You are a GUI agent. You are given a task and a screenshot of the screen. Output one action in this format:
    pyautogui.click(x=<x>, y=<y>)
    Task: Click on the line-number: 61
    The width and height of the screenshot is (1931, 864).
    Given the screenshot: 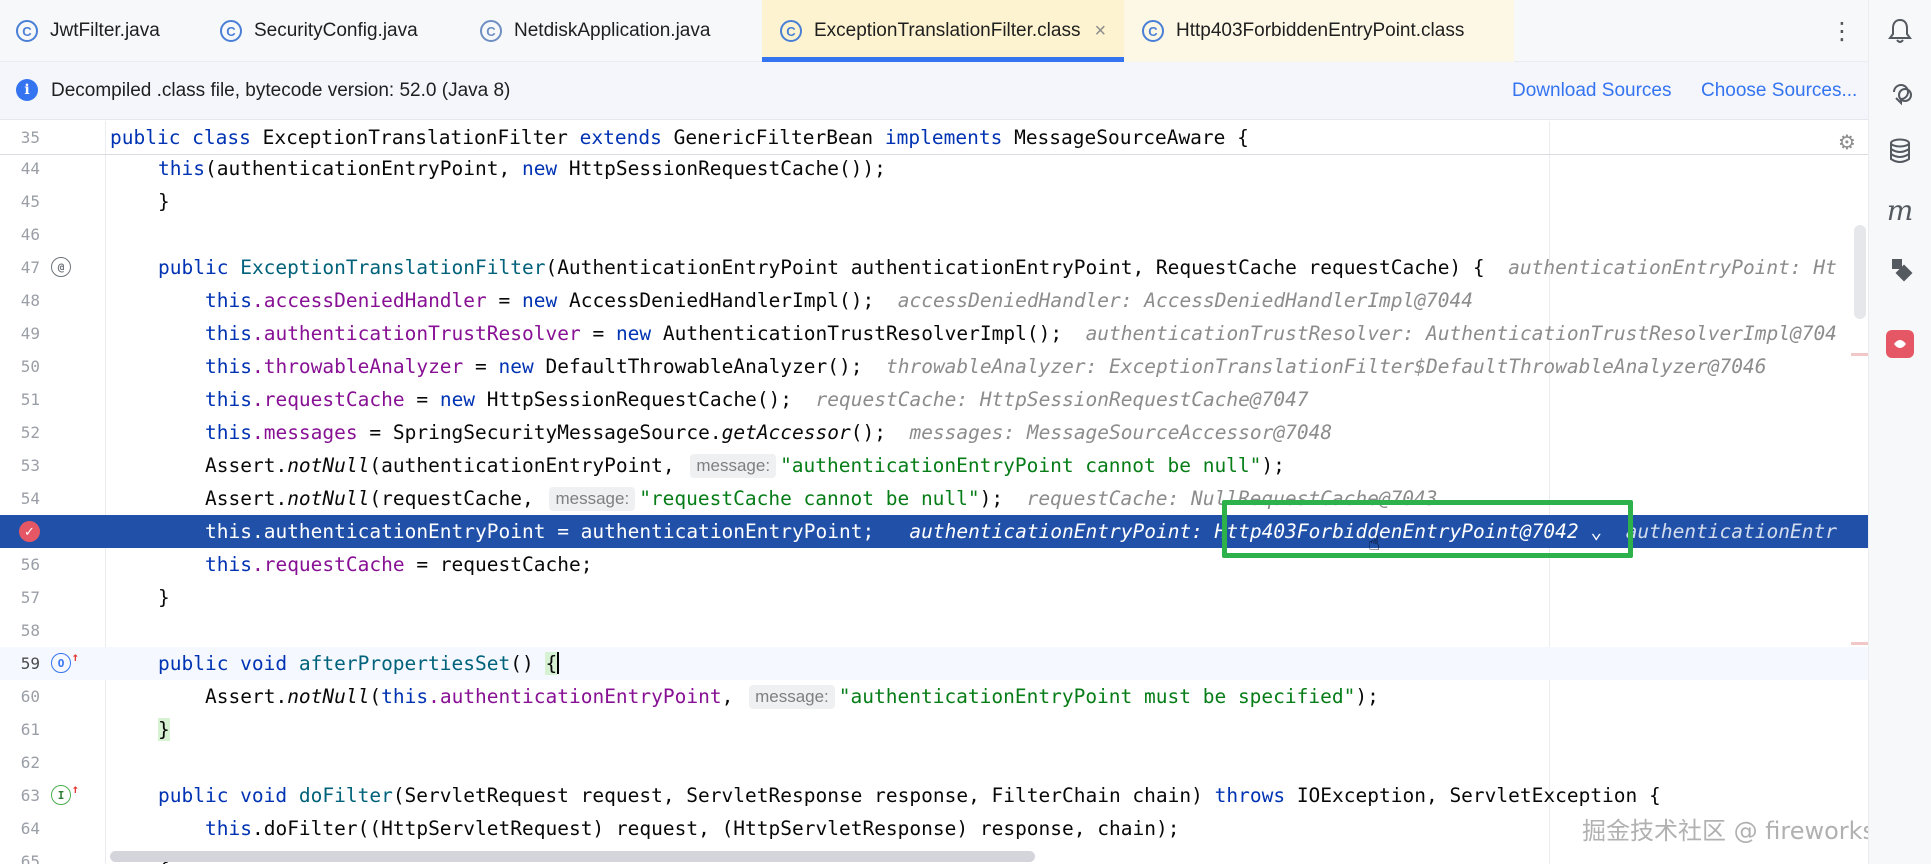 What is the action you would take?
    pyautogui.click(x=30, y=729)
    